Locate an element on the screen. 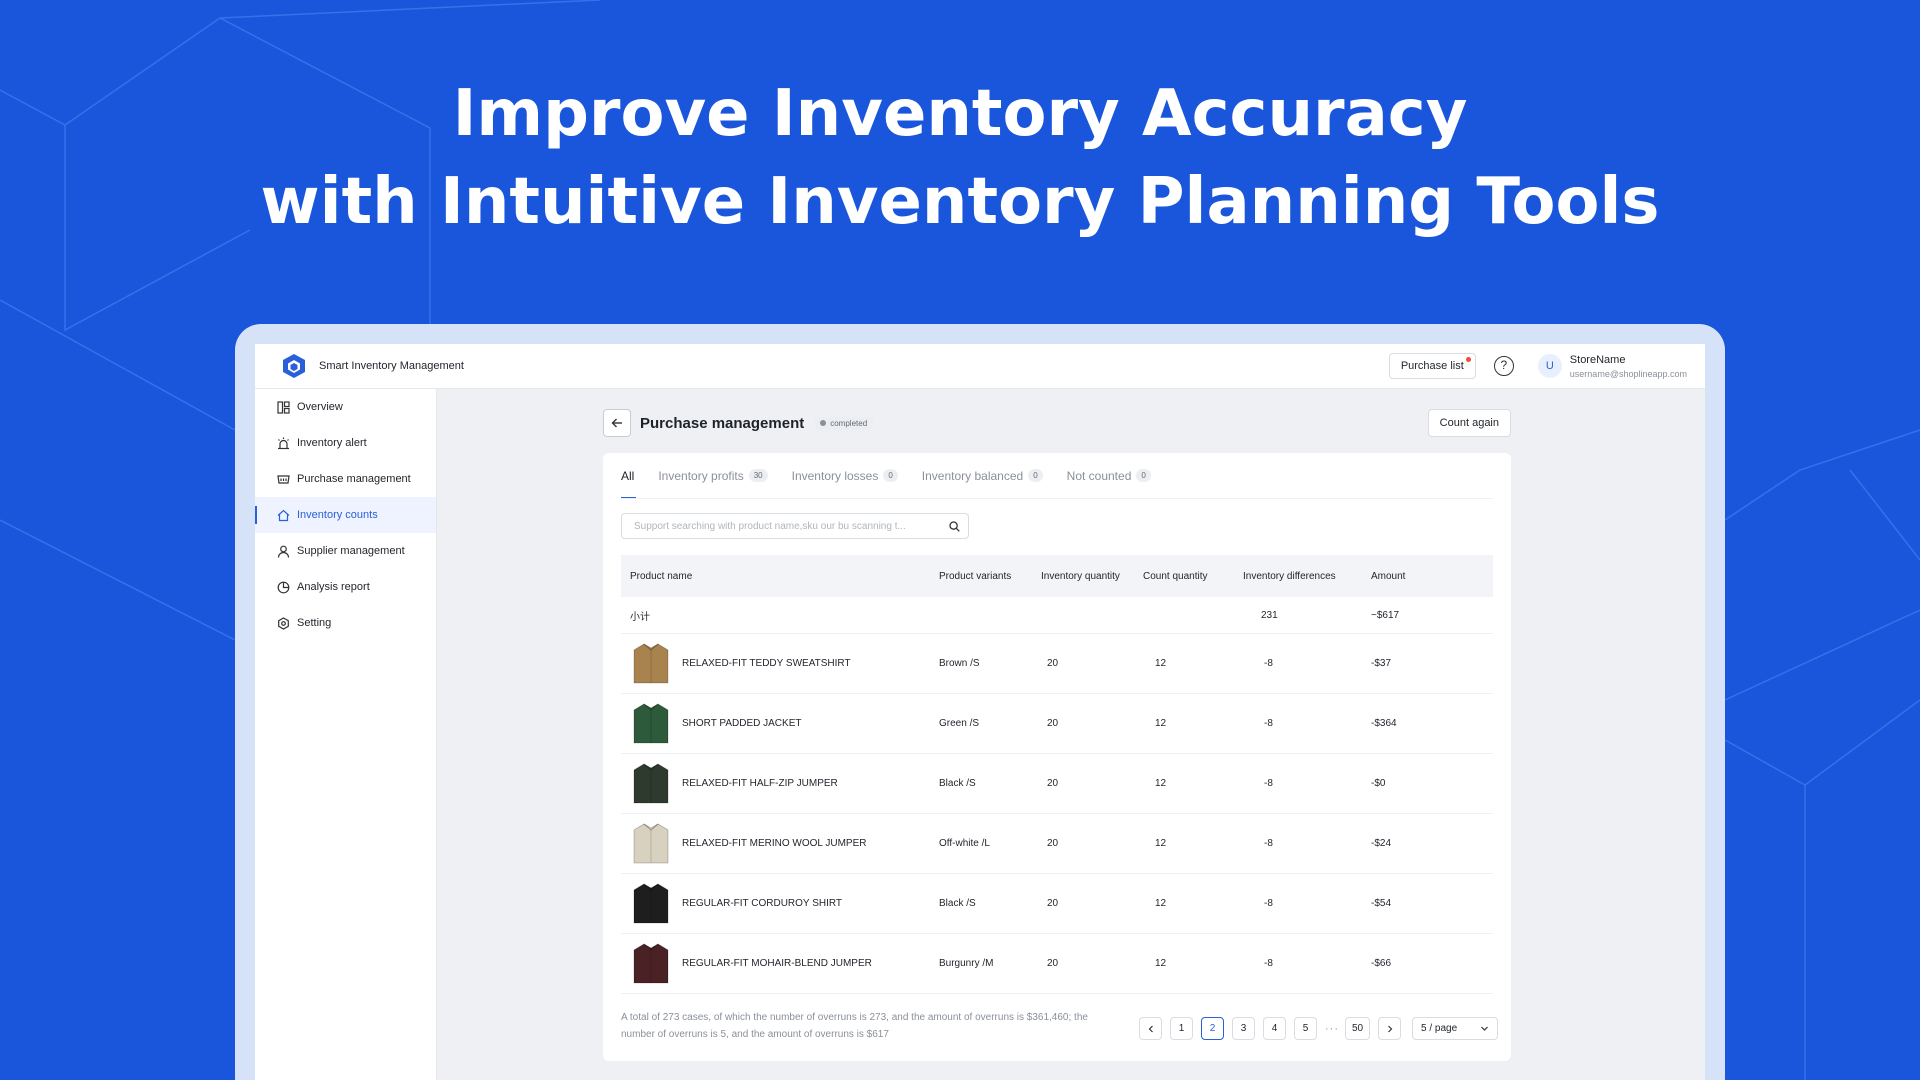 This screenshot has height=1080, width=1920. status-dot is located at coordinates (823, 423).